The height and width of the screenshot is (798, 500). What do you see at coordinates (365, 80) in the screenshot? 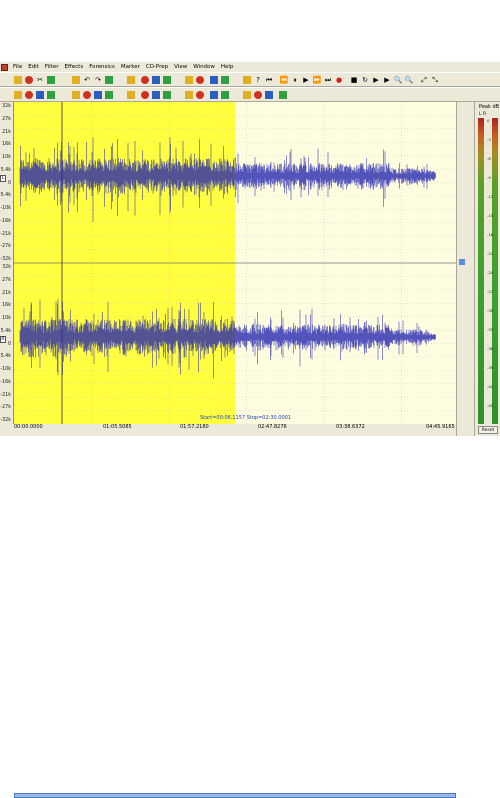
I see `loop-icon: ↻` at bounding box center [365, 80].